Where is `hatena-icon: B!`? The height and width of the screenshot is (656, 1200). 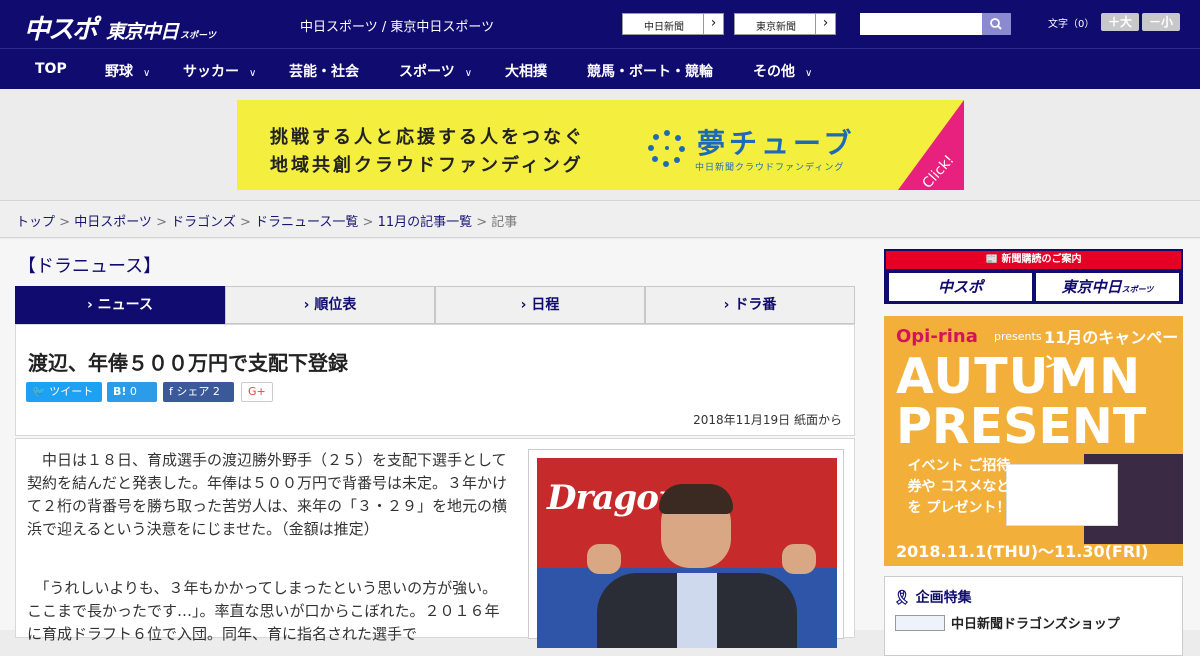 hatena-icon: B! is located at coordinates (120, 391).